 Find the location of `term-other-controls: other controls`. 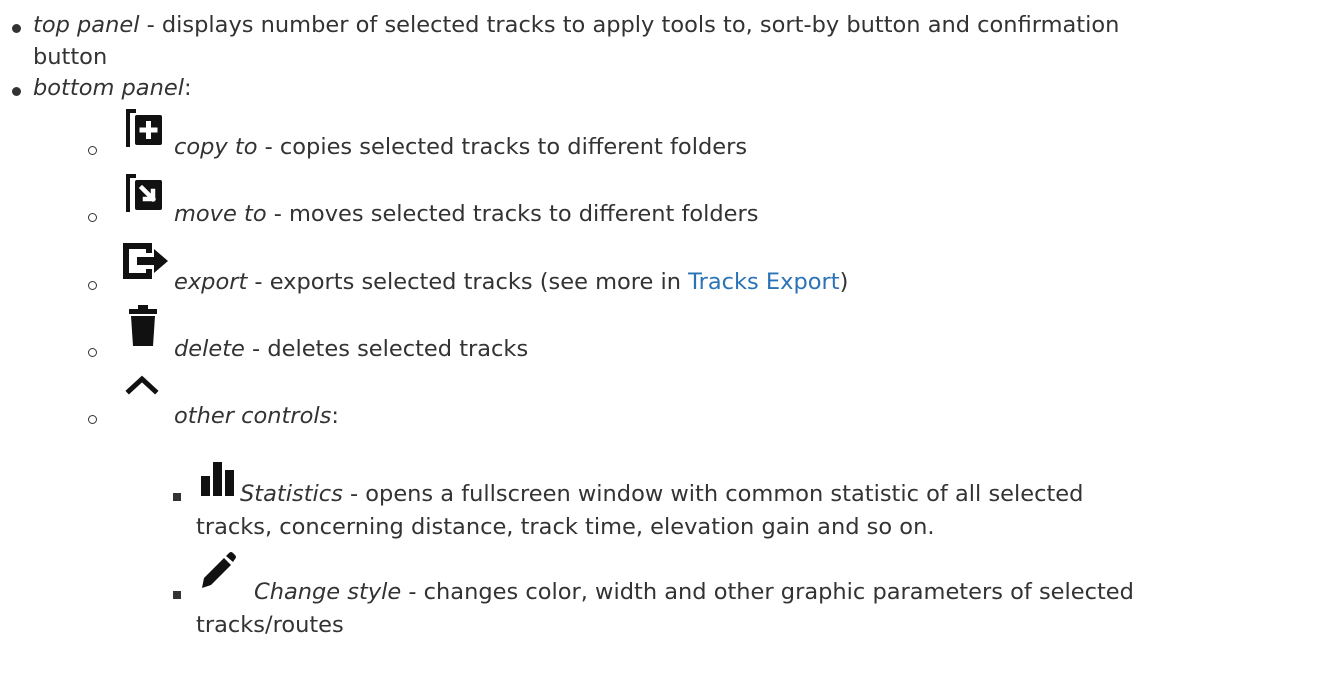

term-other-controls: other controls is located at coordinates (253, 416).